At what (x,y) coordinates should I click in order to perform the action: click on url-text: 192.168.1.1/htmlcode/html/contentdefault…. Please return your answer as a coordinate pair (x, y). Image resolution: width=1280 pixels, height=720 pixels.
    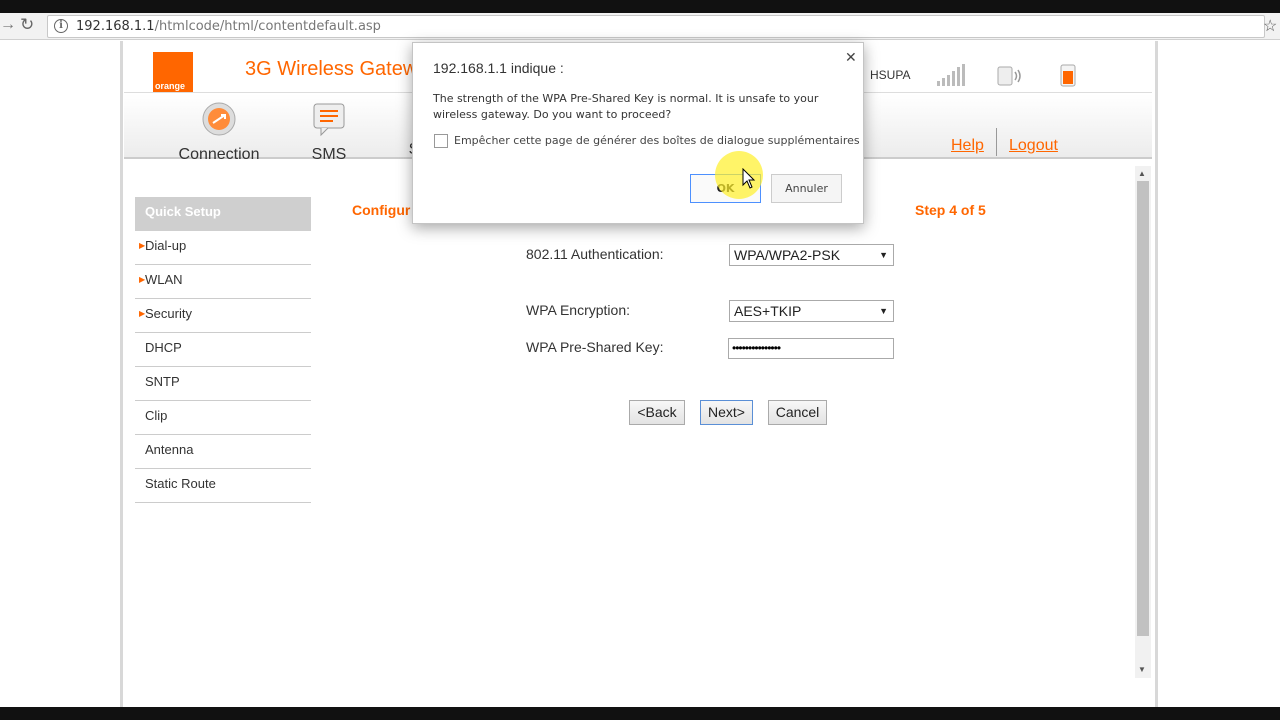
    Looking at the image, I should click on (228, 26).